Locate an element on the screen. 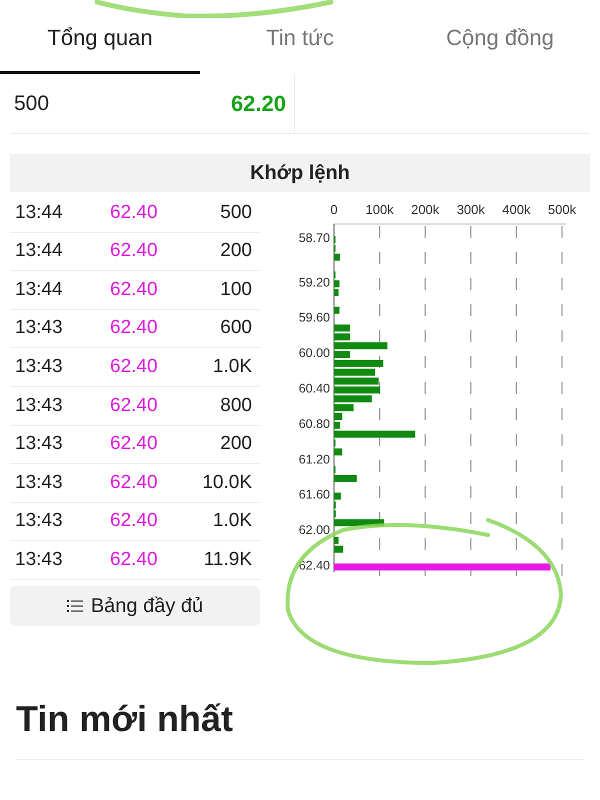 The height and width of the screenshot is (800, 600). trade-volume: 11.9K is located at coordinates (227, 560).